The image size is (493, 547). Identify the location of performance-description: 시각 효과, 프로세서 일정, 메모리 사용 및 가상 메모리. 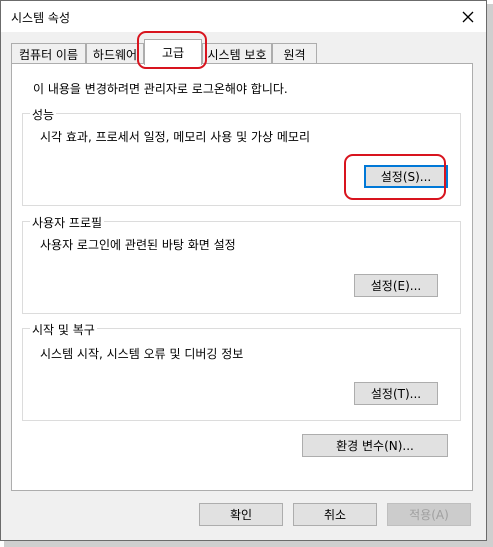
(175, 137).